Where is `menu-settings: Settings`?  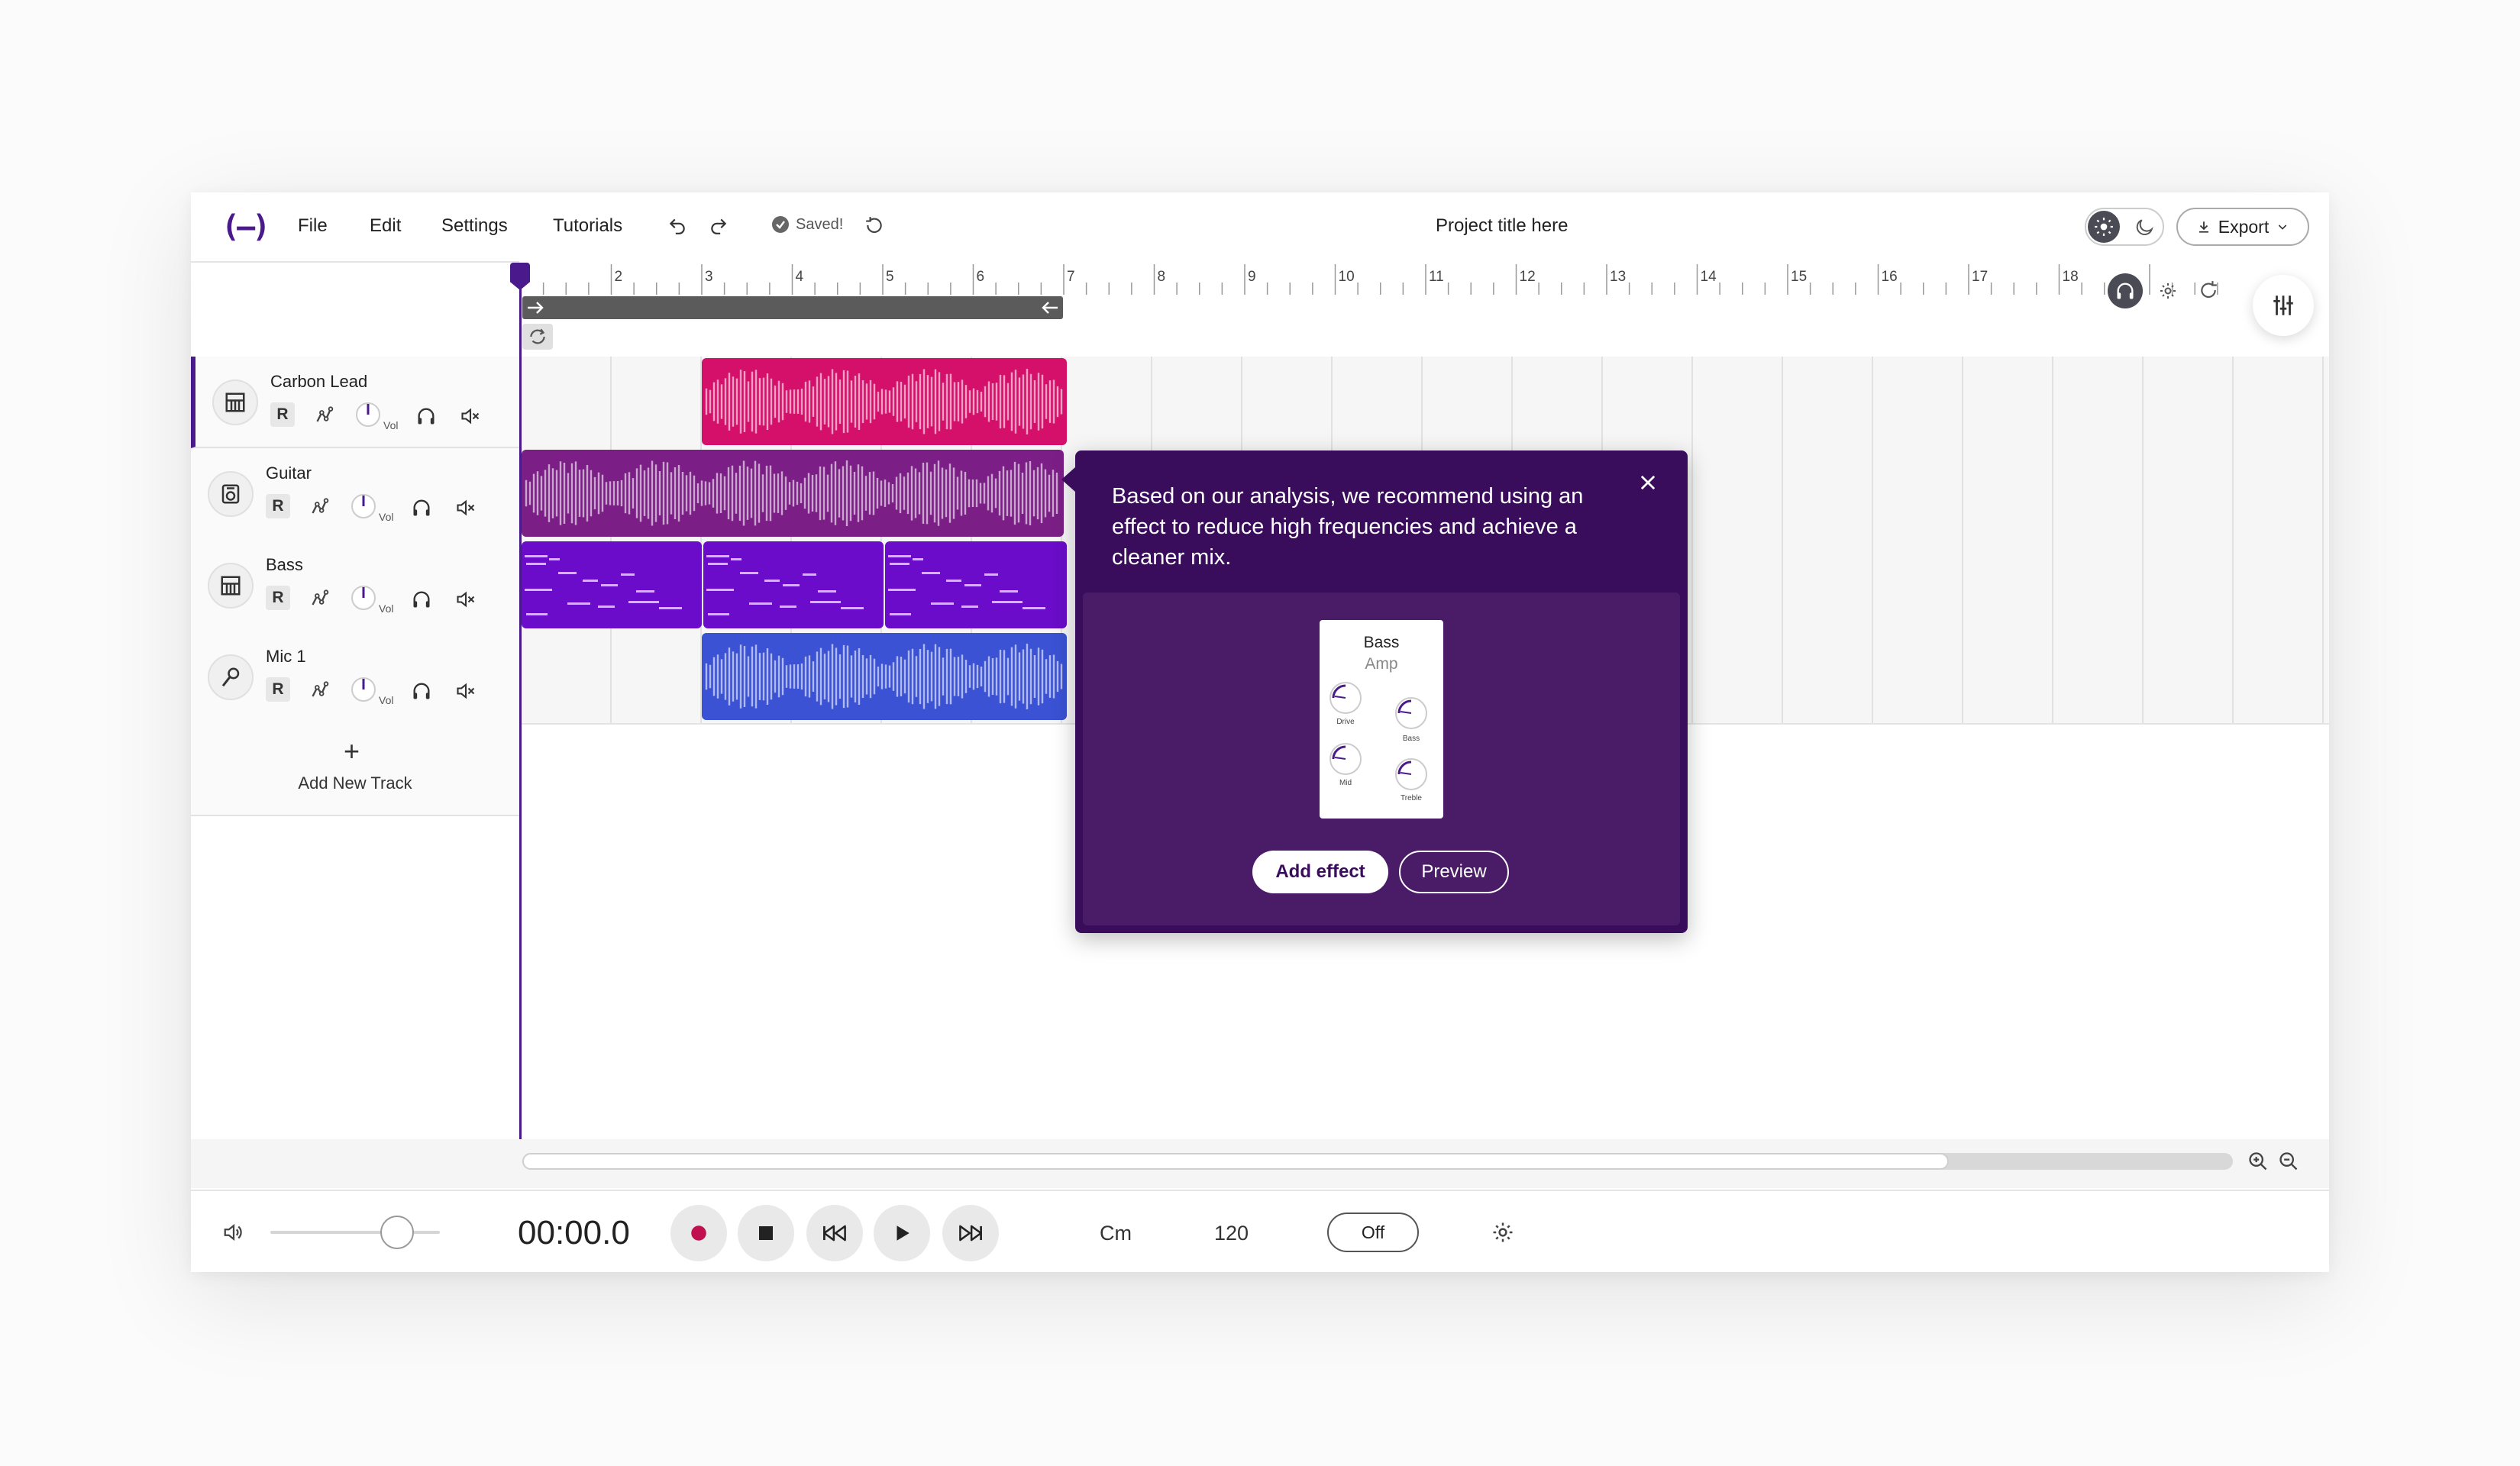
menu-settings: Settings is located at coordinates (474, 226).